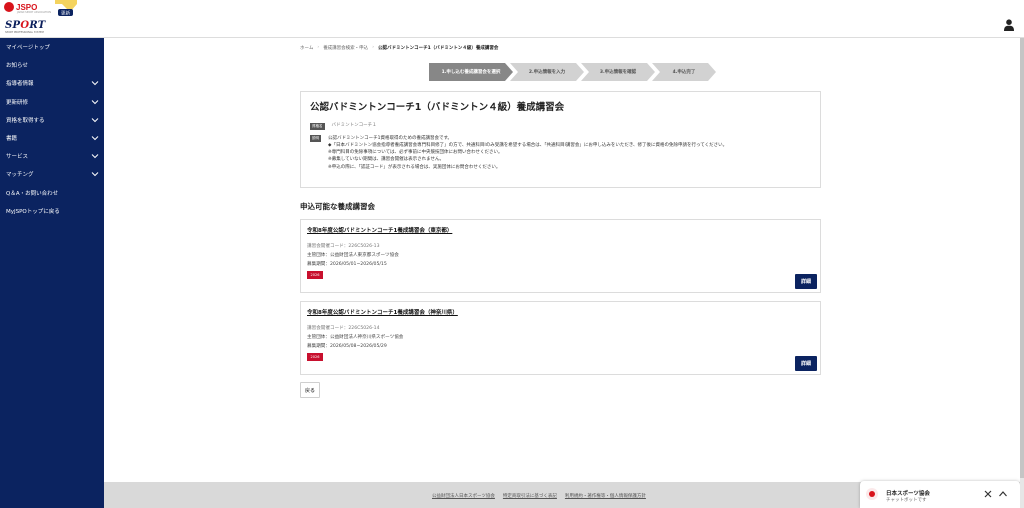  I want to click on sidebar-item-instructor-info: 指導者情報, so click(52, 83).